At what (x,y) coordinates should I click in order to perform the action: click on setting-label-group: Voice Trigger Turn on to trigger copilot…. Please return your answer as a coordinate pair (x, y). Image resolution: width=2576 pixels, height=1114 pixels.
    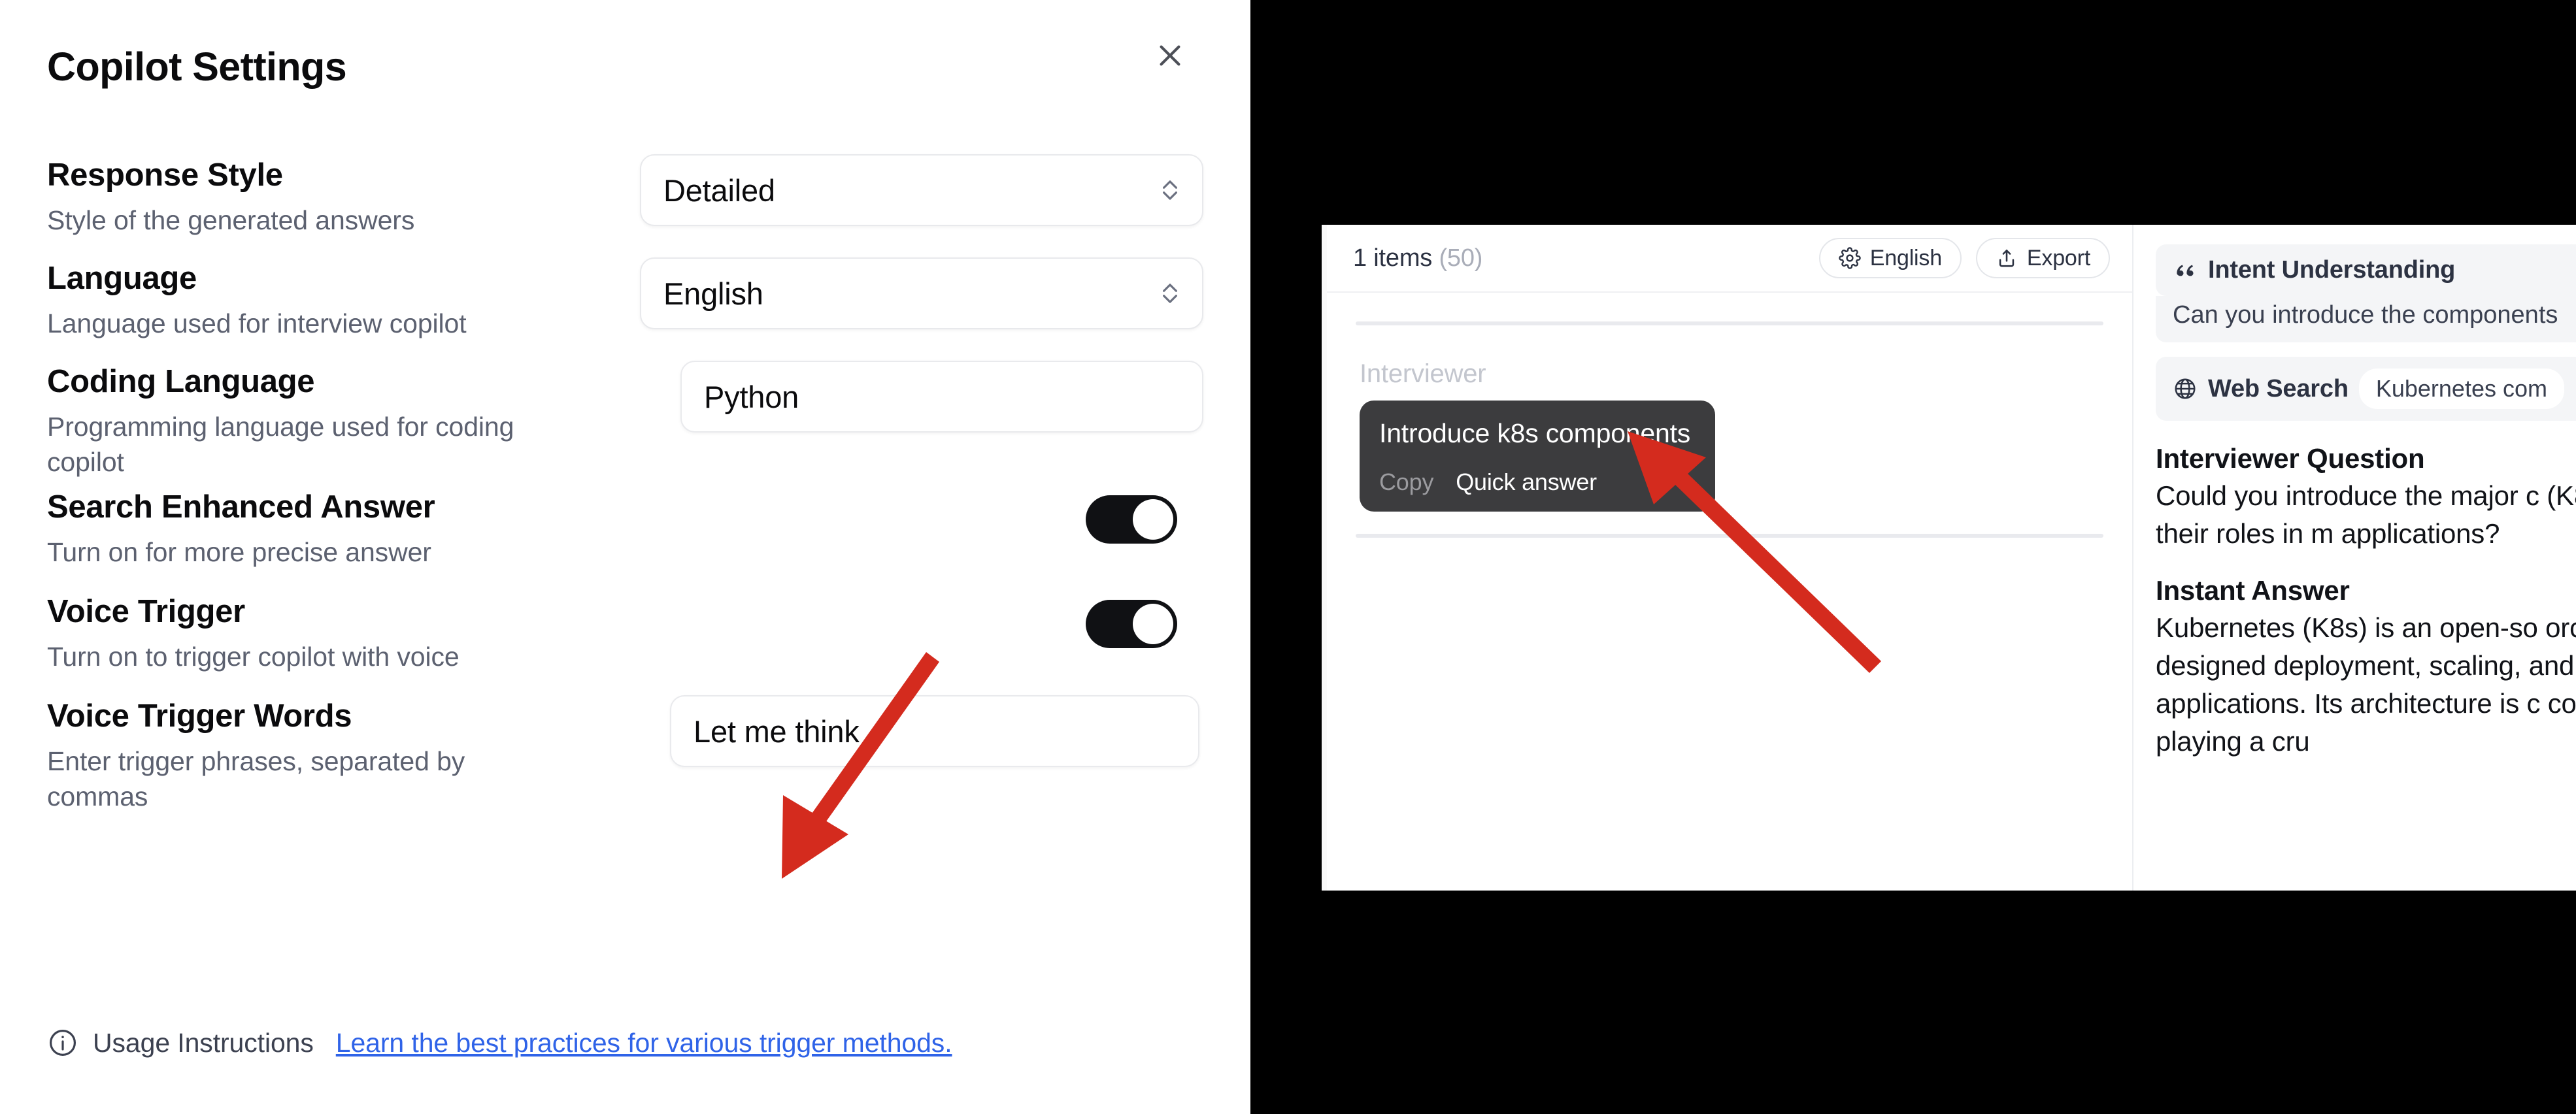
    Looking at the image, I should click on (335, 632).